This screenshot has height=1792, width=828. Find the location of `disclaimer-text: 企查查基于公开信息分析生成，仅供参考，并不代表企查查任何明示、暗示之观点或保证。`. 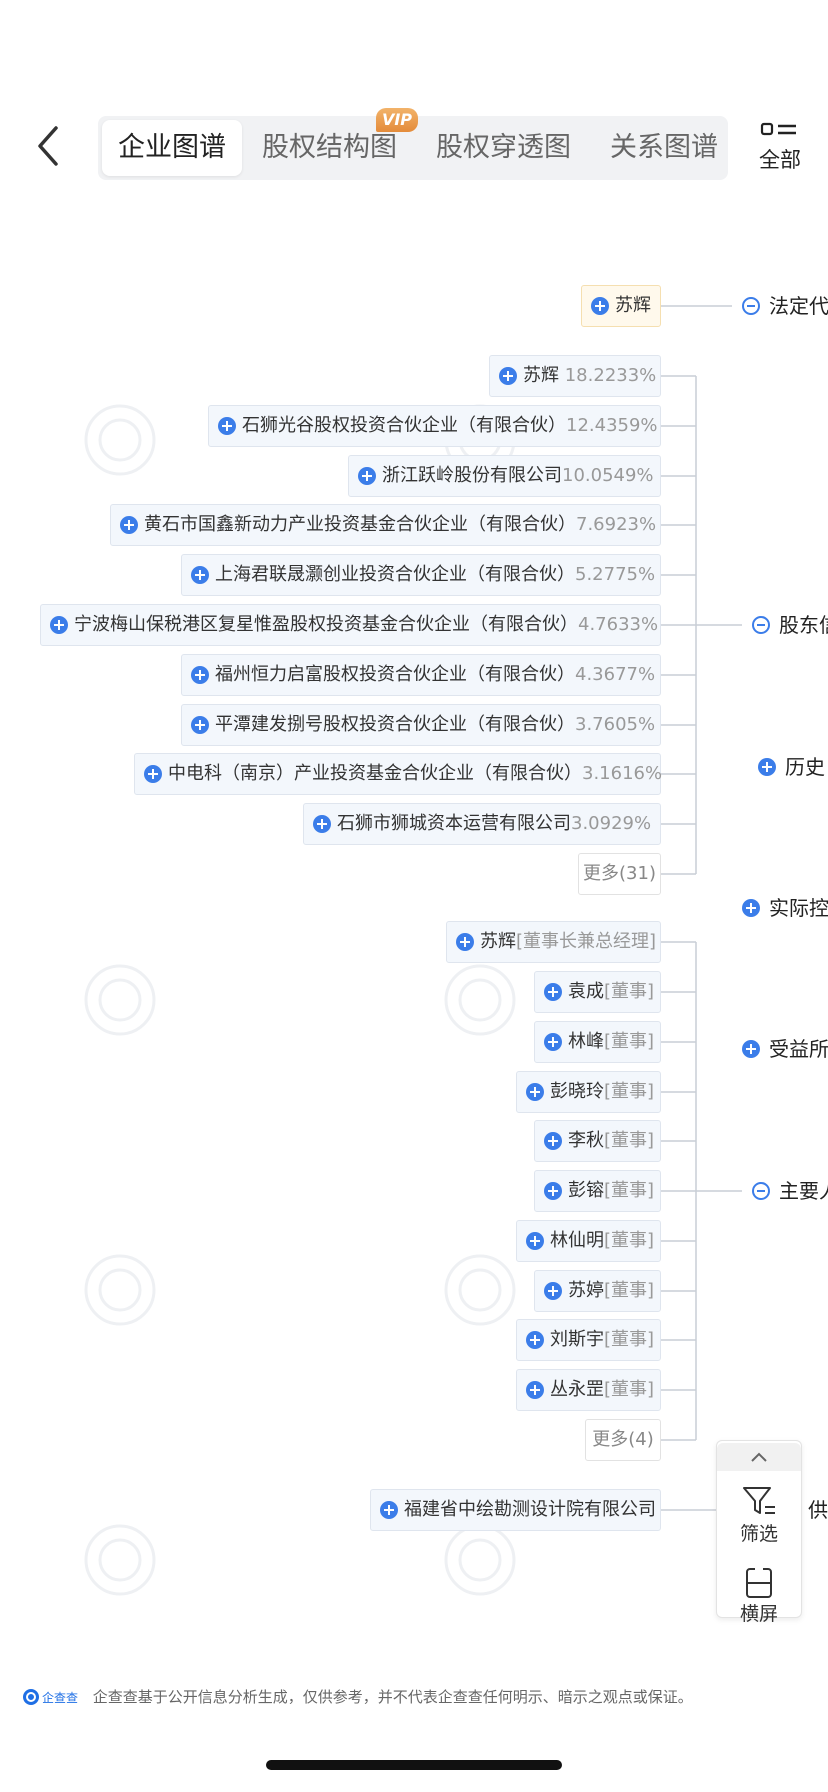

disclaimer-text: 企查查基于公开信息分析生成，仅供参考，并不代表企查查任何明示、暗示之观点或保证。 is located at coordinates (392, 1697).